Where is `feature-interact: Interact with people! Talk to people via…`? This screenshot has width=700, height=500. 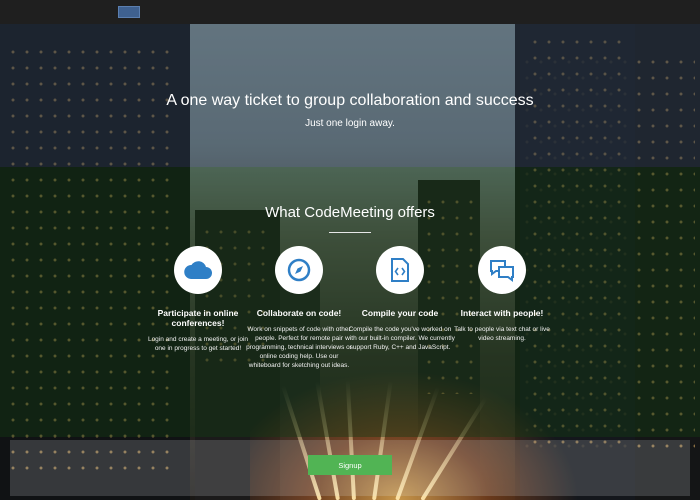
feature-interact: Interact with people! Talk to people via… is located at coordinates (502, 294).